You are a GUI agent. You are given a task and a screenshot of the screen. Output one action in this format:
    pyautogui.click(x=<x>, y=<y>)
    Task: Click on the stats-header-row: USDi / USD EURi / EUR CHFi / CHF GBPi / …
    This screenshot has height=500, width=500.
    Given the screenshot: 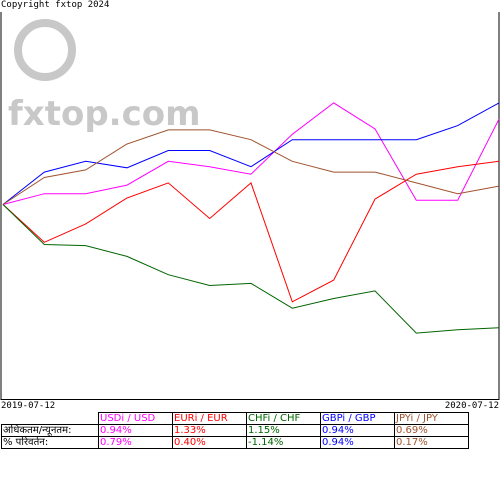 What is the action you would take?
    pyautogui.click(x=235, y=418)
    